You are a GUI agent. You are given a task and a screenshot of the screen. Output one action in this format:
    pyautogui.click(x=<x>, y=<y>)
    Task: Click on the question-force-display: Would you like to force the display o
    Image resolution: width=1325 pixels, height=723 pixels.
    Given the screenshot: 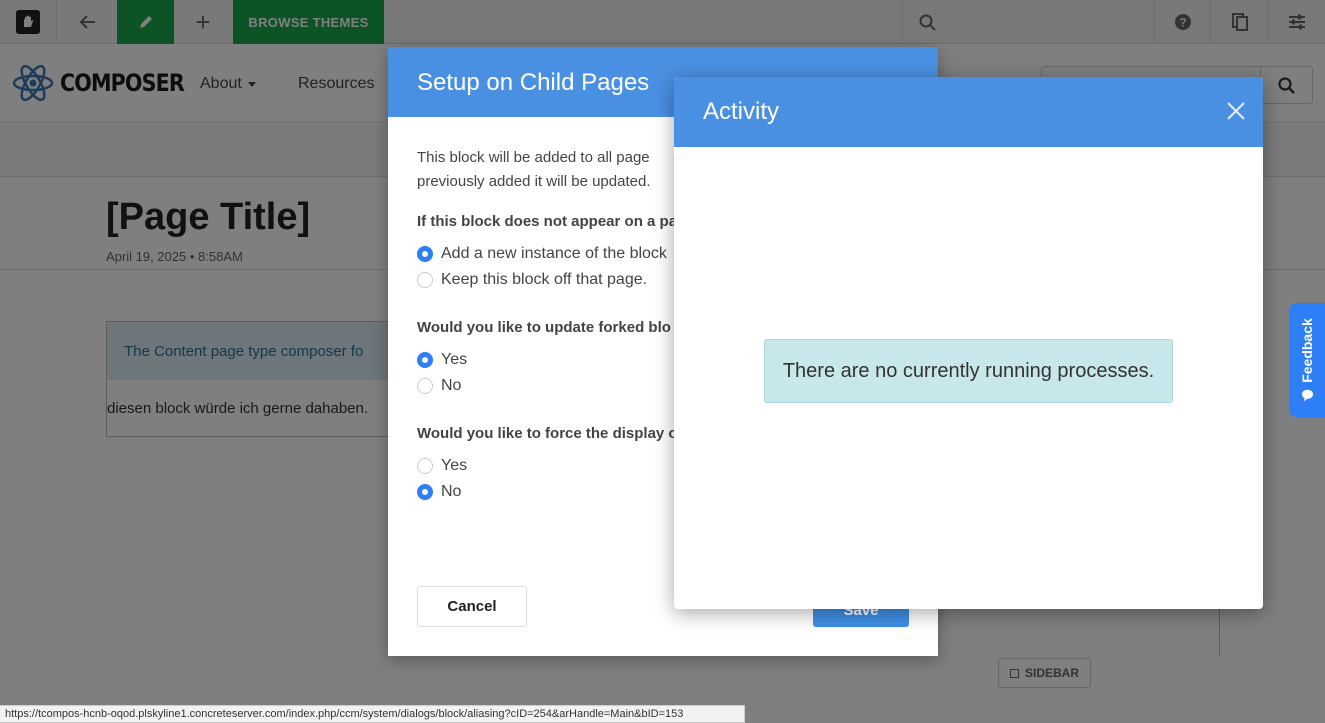 What is the action you would take?
    pyautogui.click(x=547, y=433)
    